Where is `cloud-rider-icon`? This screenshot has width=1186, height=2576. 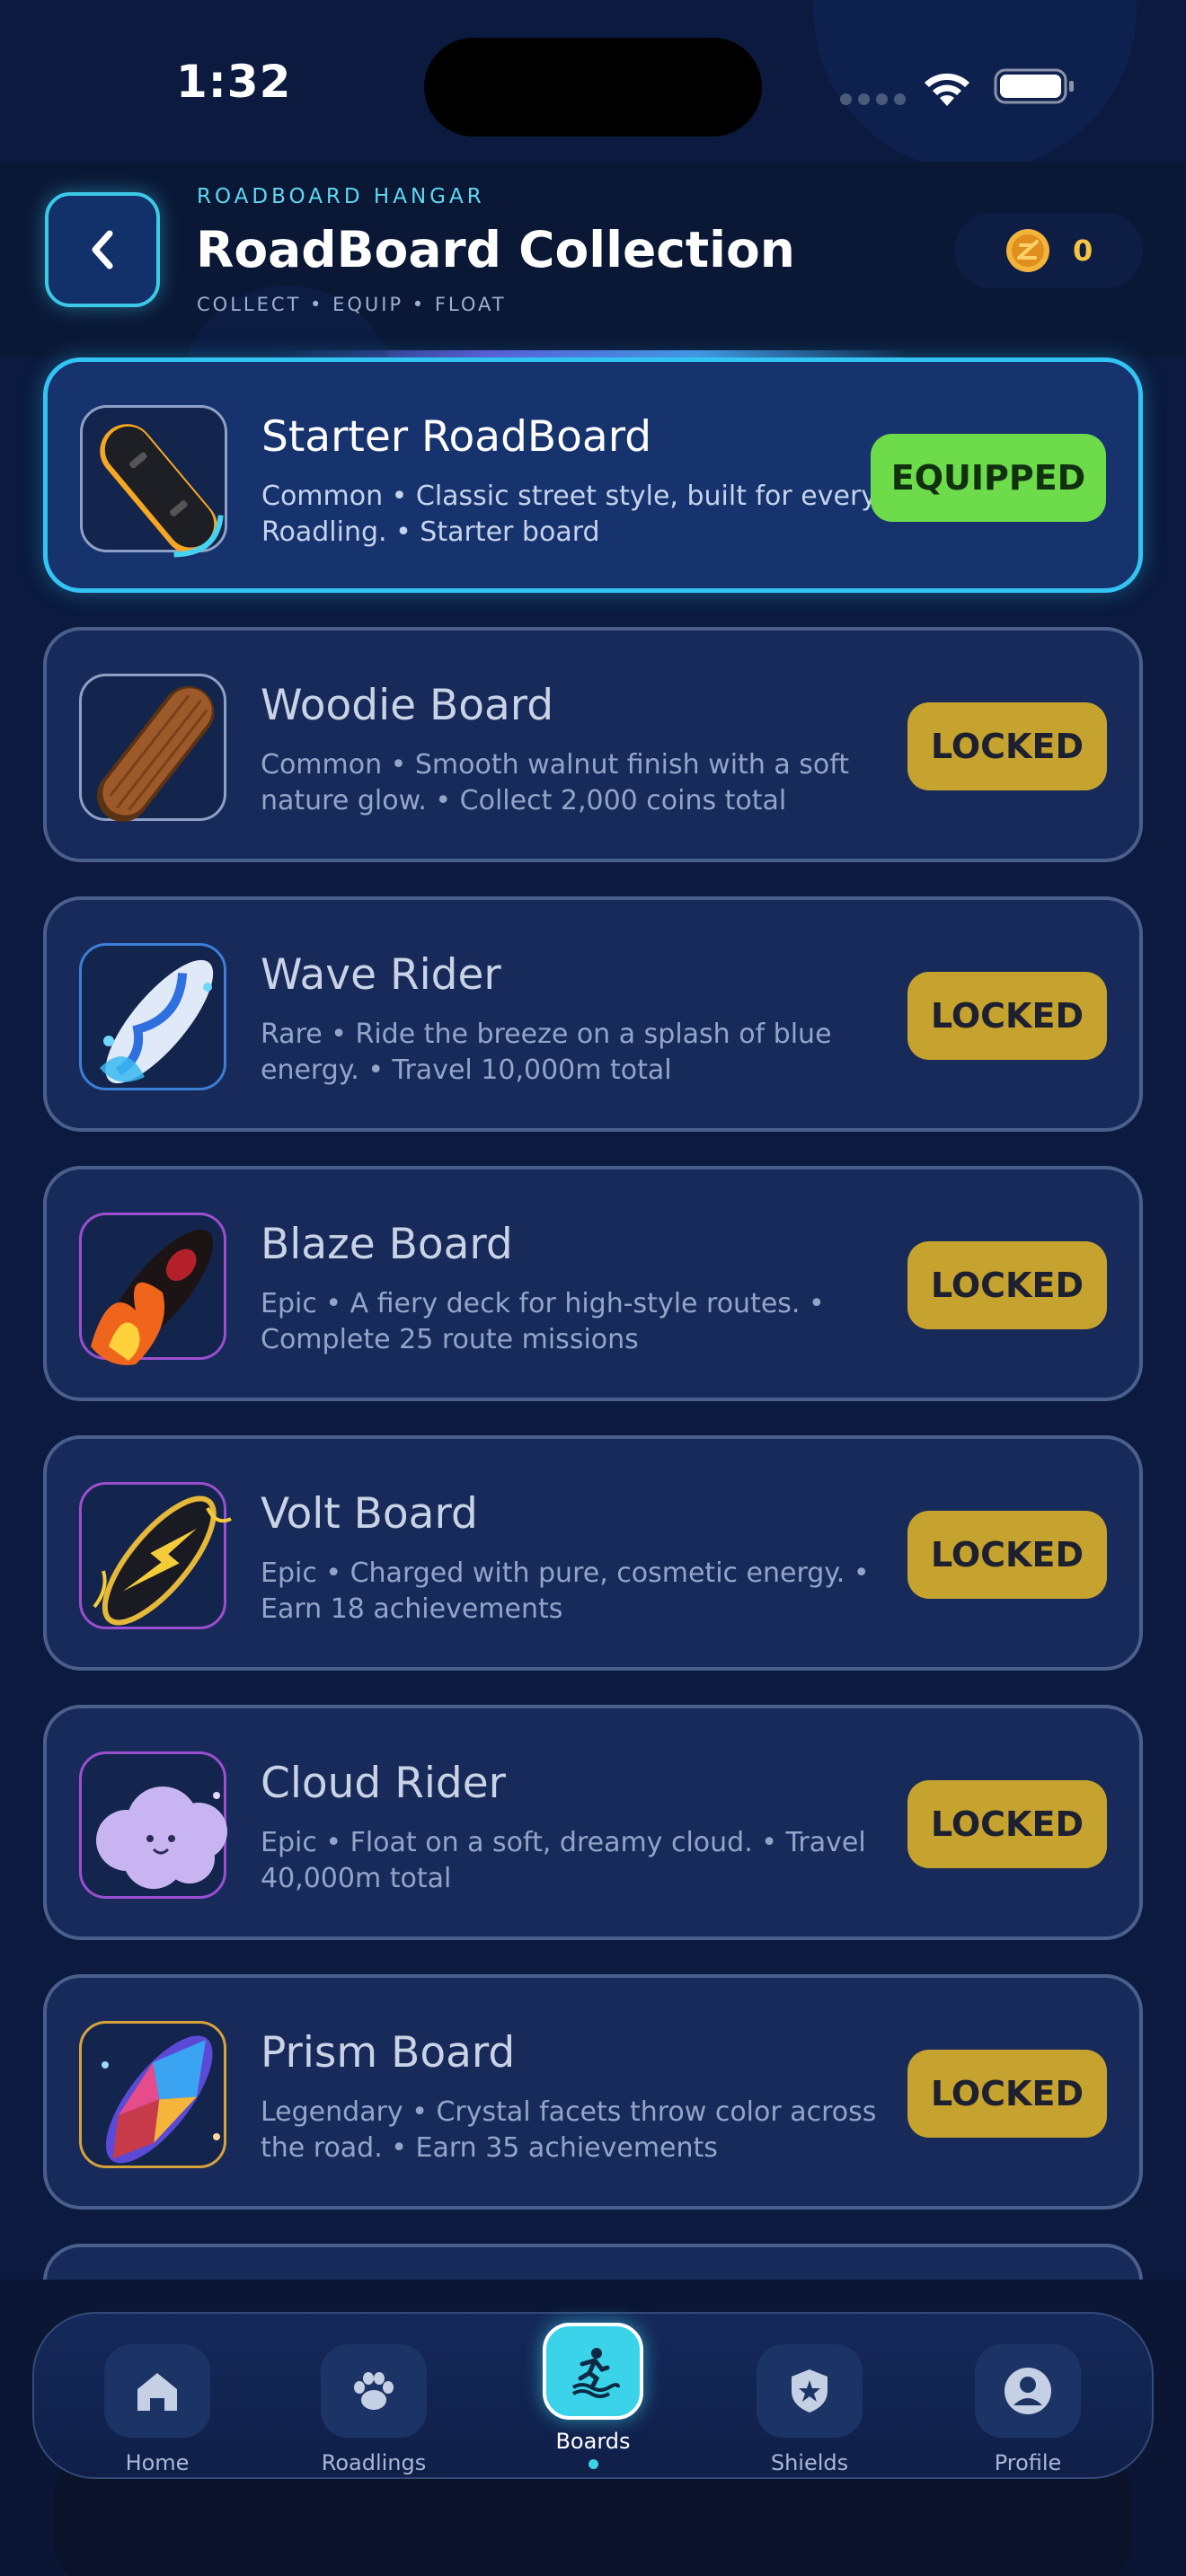 cloud-rider-icon is located at coordinates (161, 1837).